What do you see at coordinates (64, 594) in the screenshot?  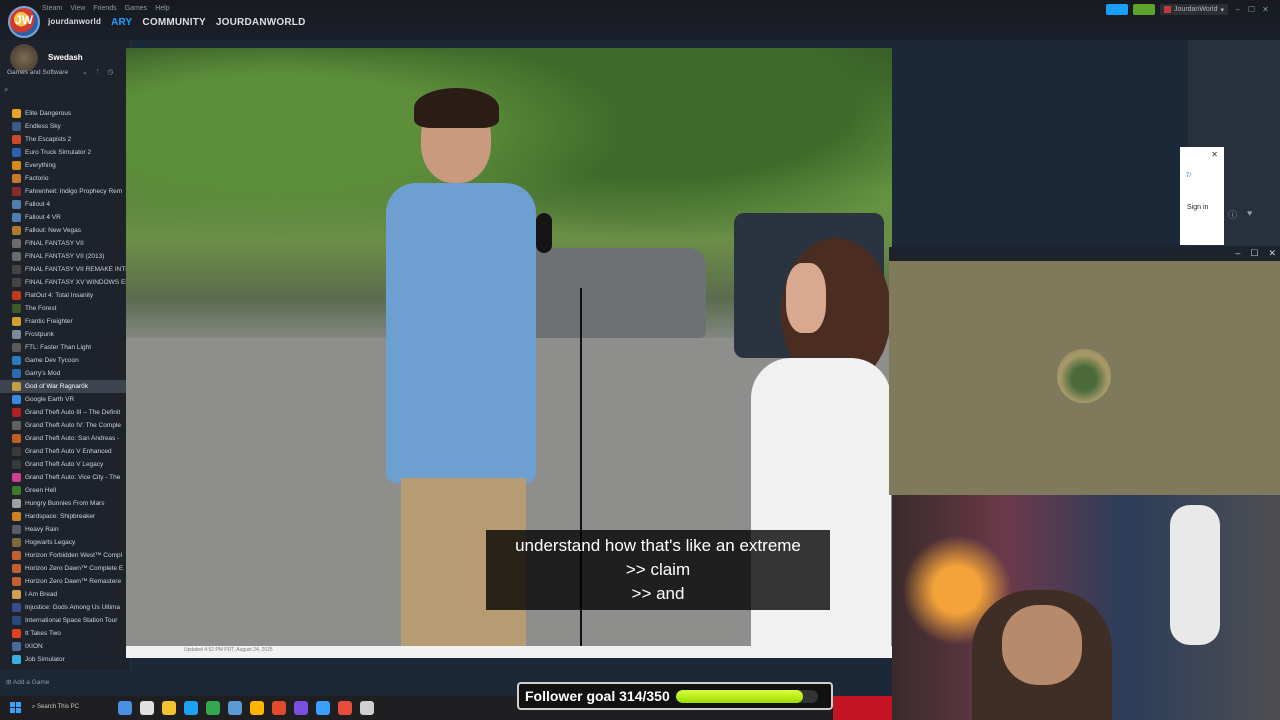 I see `list-item: I Am Bread` at bounding box center [64, 594].